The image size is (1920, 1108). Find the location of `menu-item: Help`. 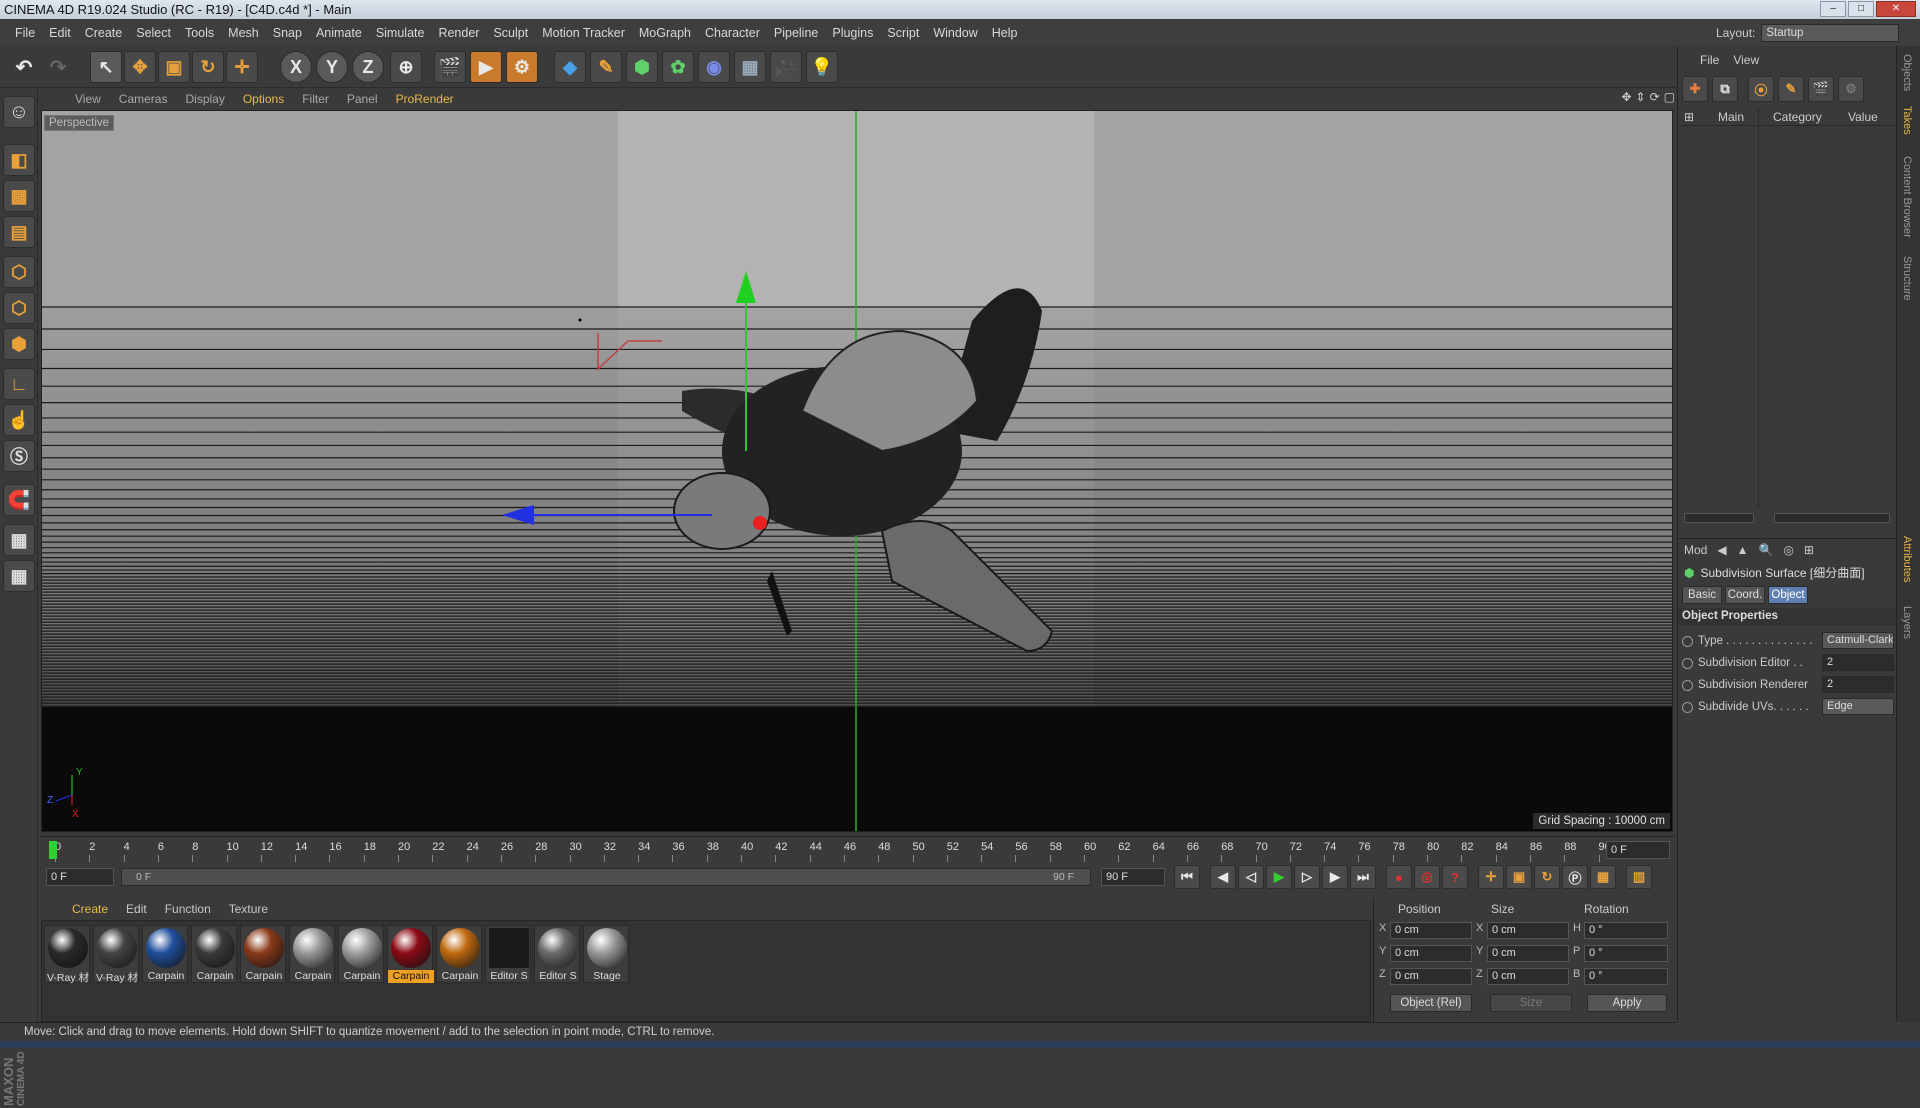

menu-item: Help is located at coordinates (1005, 33).